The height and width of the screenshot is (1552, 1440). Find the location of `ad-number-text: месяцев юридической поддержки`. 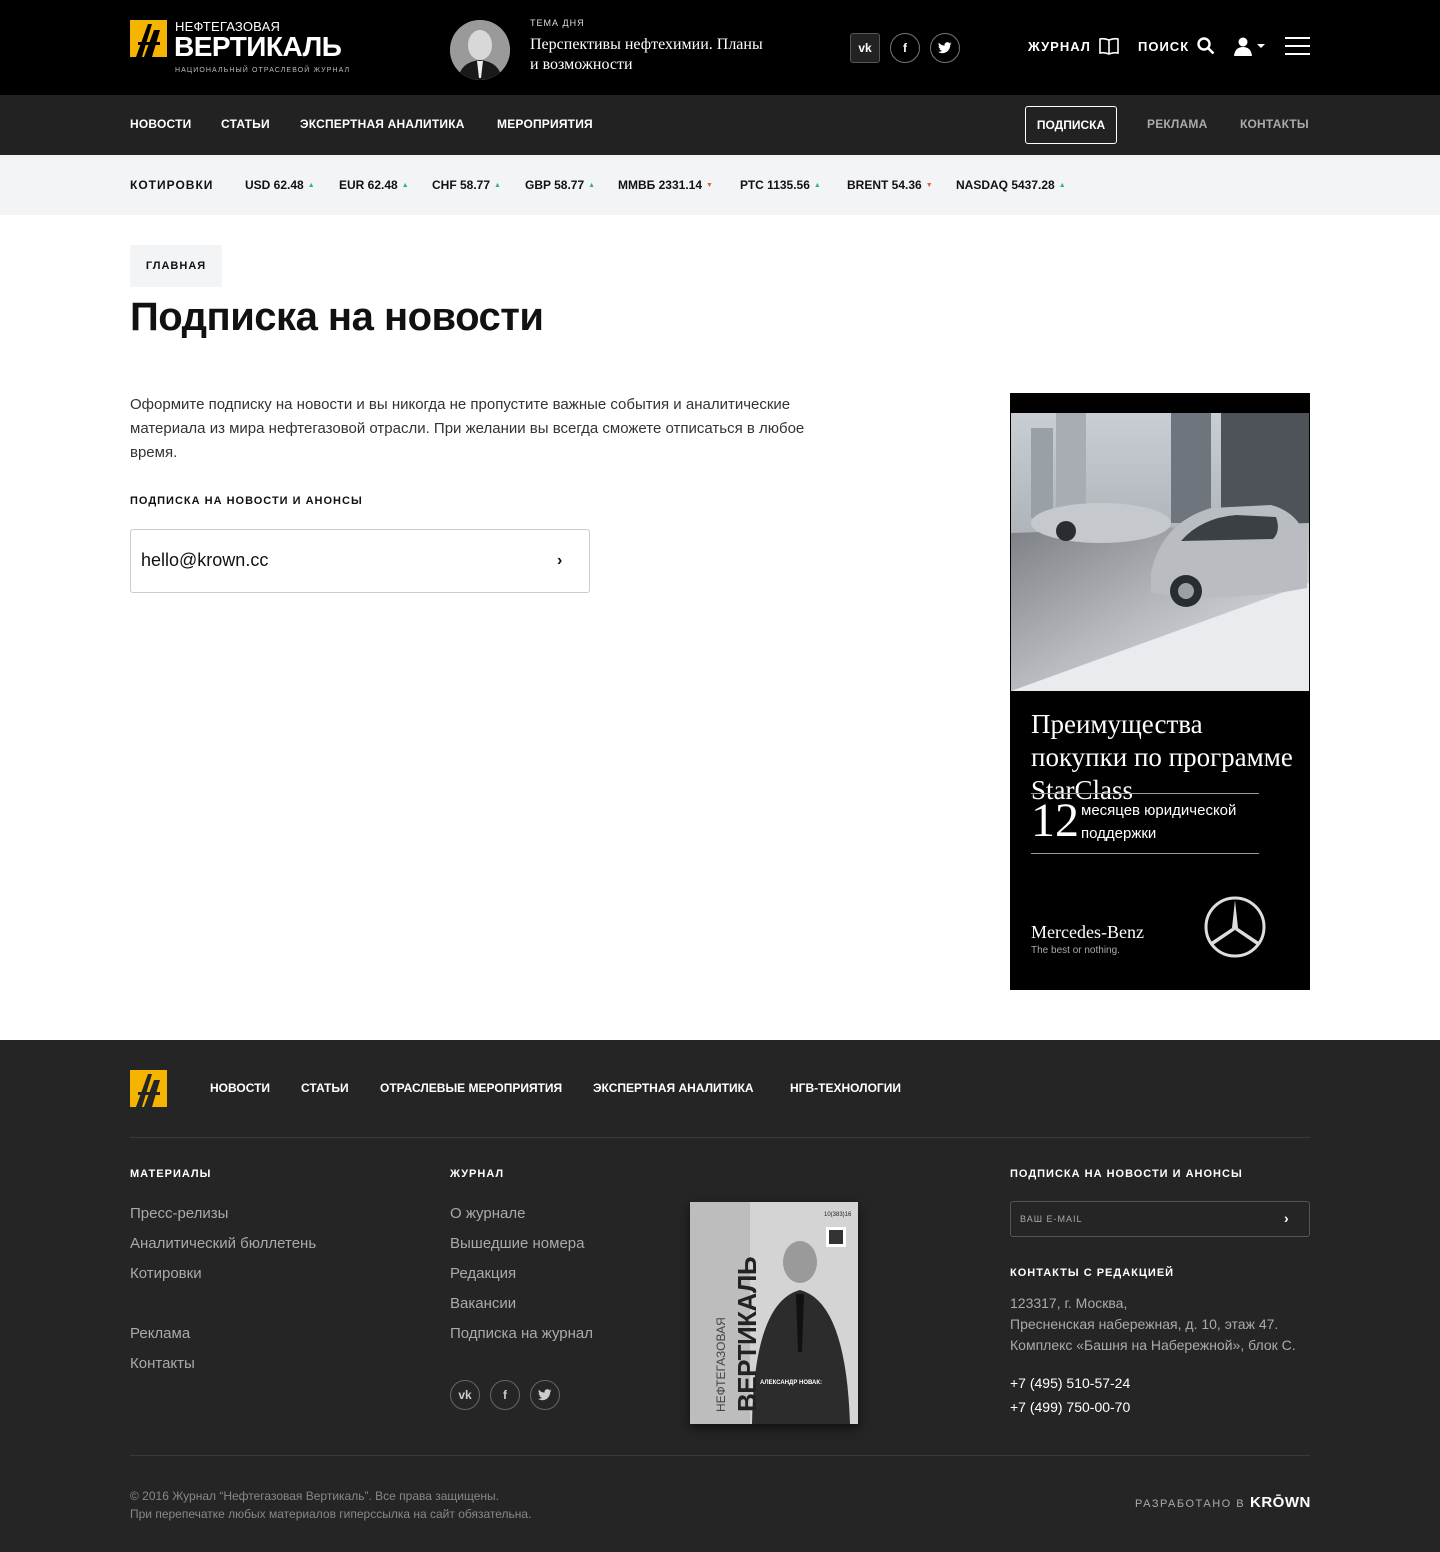

ad-number-text: месяцев юридической поддержки is located at coordinates (1159, 822).